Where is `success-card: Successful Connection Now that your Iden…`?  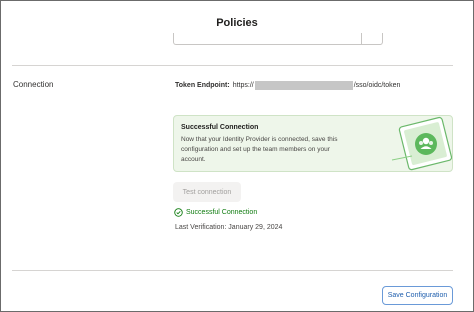
success-card: Successful Connection Now that your Iden… is located at coordinates (313, 143).